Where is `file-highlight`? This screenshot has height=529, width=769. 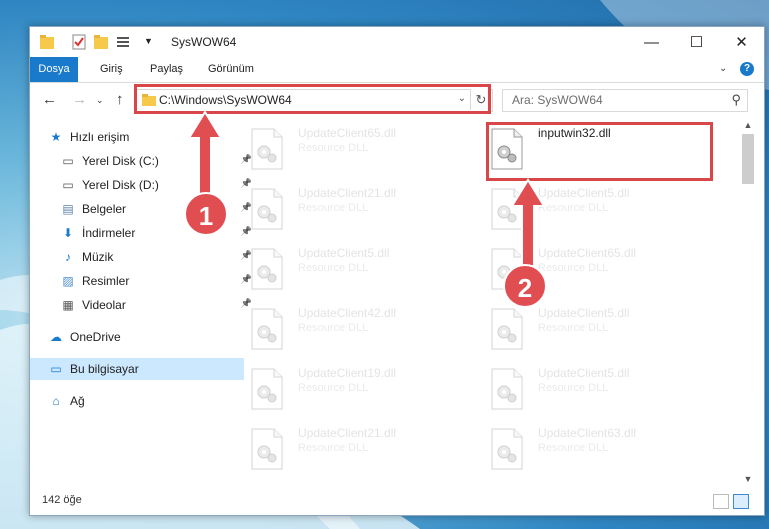 file-highlight is located at coordinates (599, 151).